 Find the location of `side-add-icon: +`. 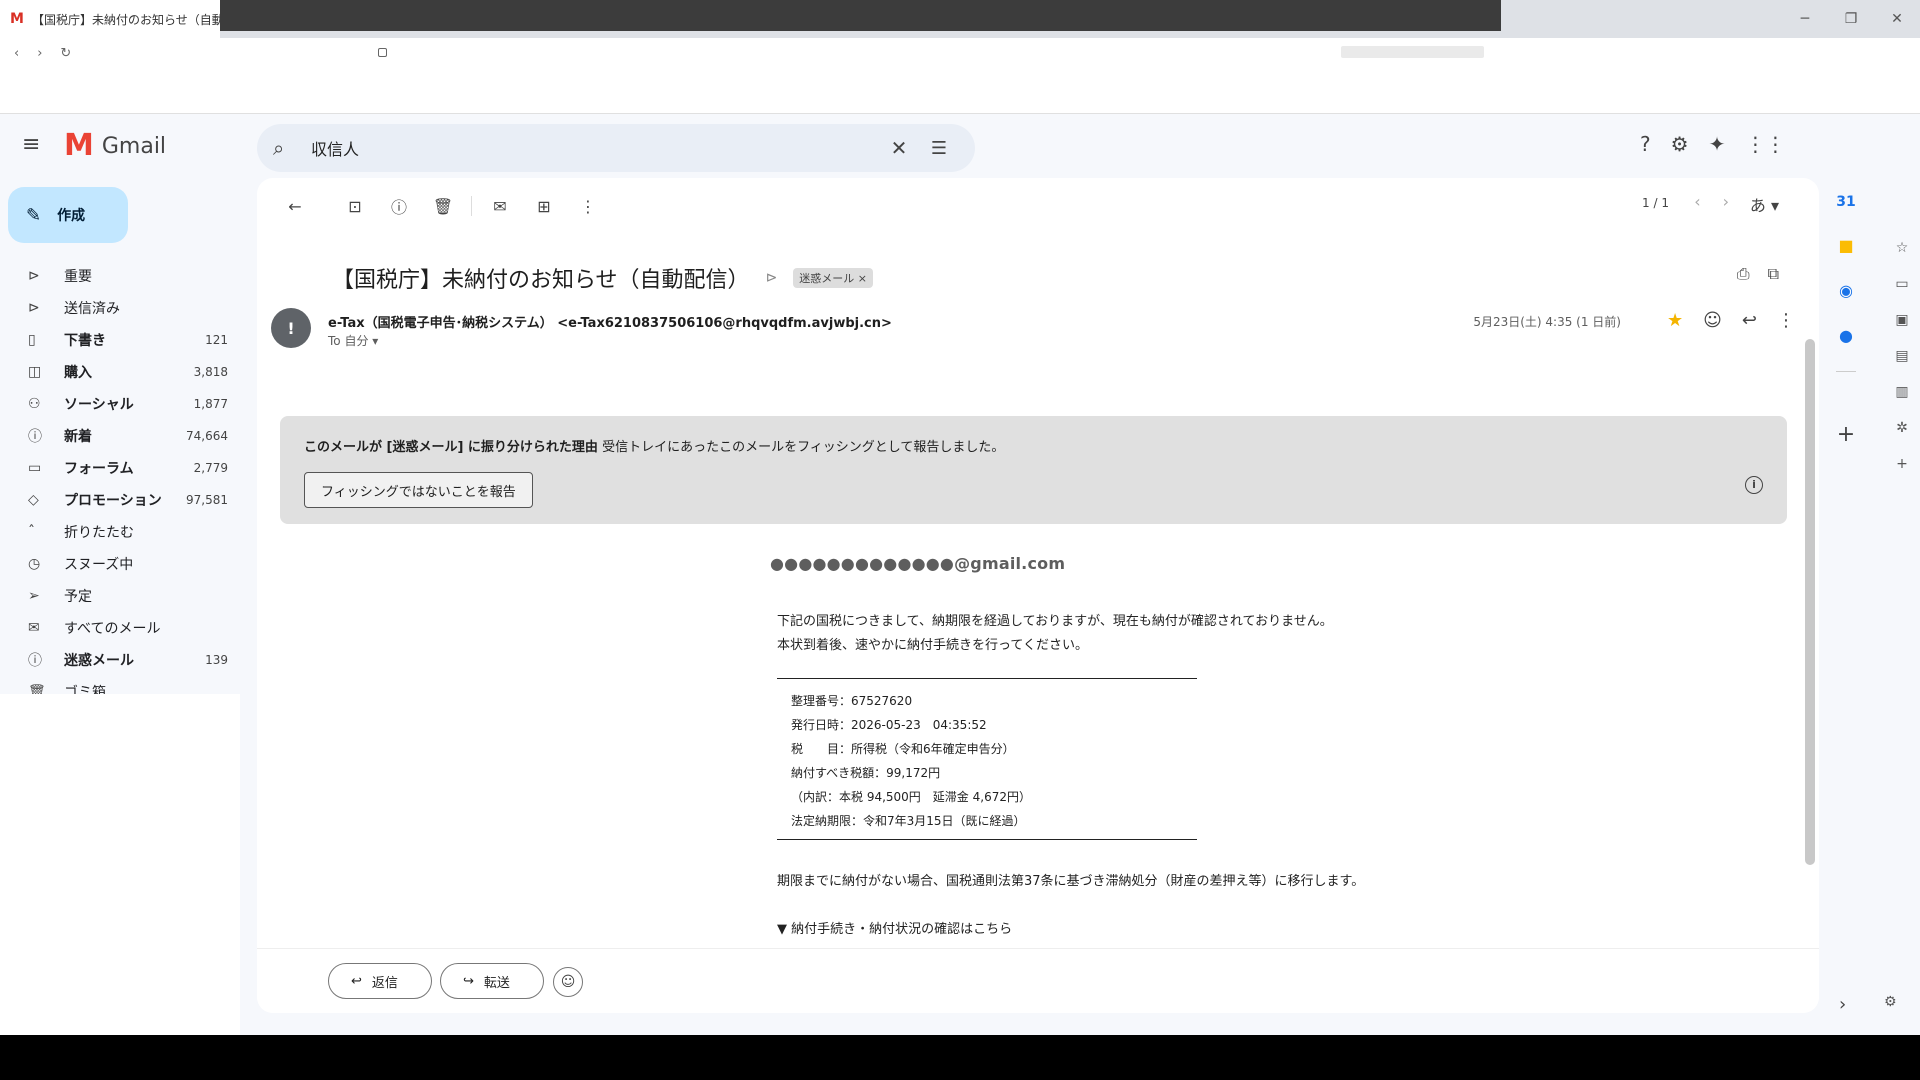

side-add-icon: + is located at coordinates (1902, 464).